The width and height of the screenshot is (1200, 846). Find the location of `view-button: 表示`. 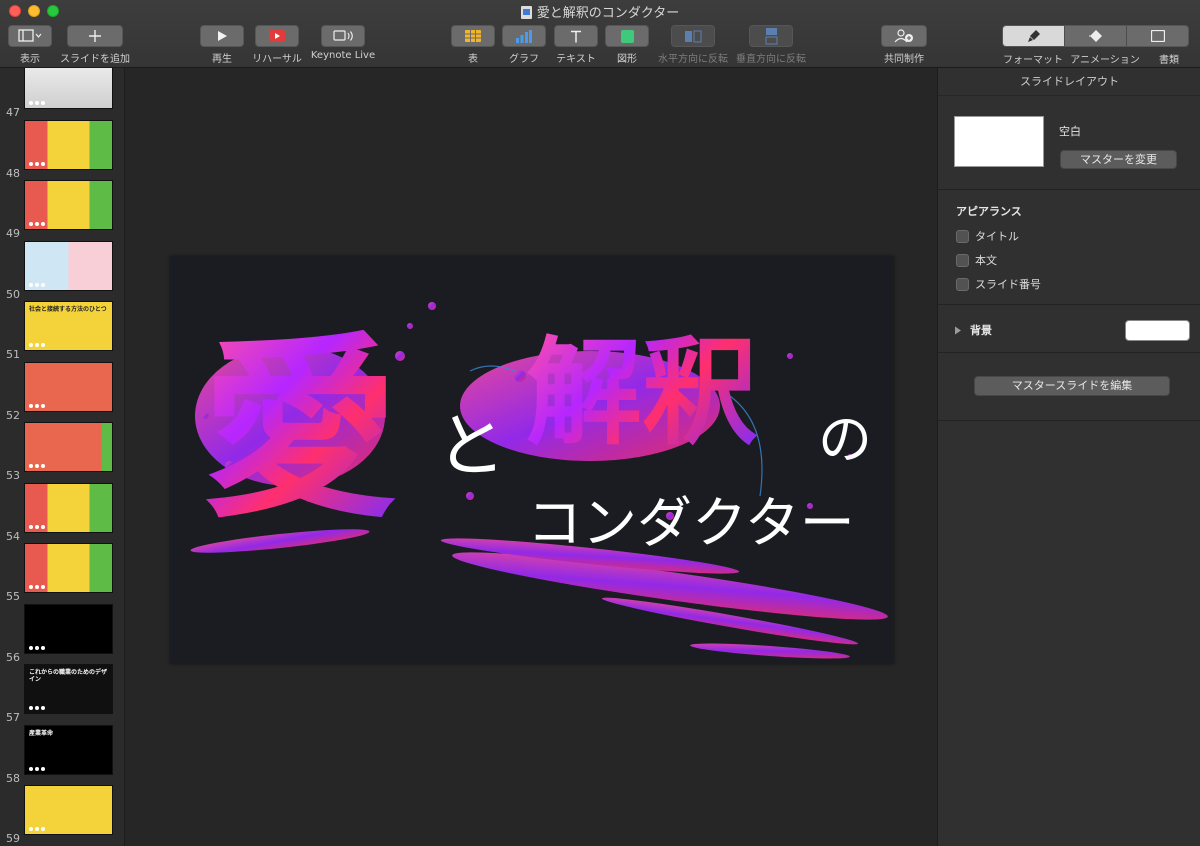

view-button: 表示 is located at coordinates (30, 45).